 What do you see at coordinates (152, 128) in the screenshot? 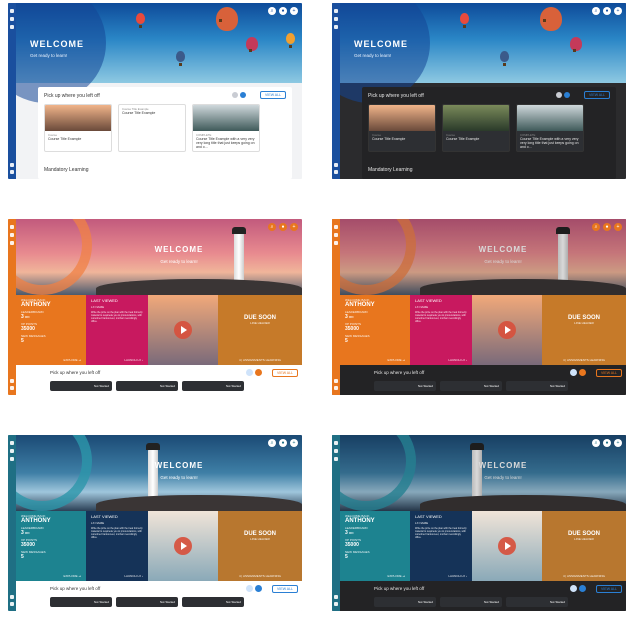
I see `course-card: Course Title Example Course Title Example` at bounding box center [152, 128].